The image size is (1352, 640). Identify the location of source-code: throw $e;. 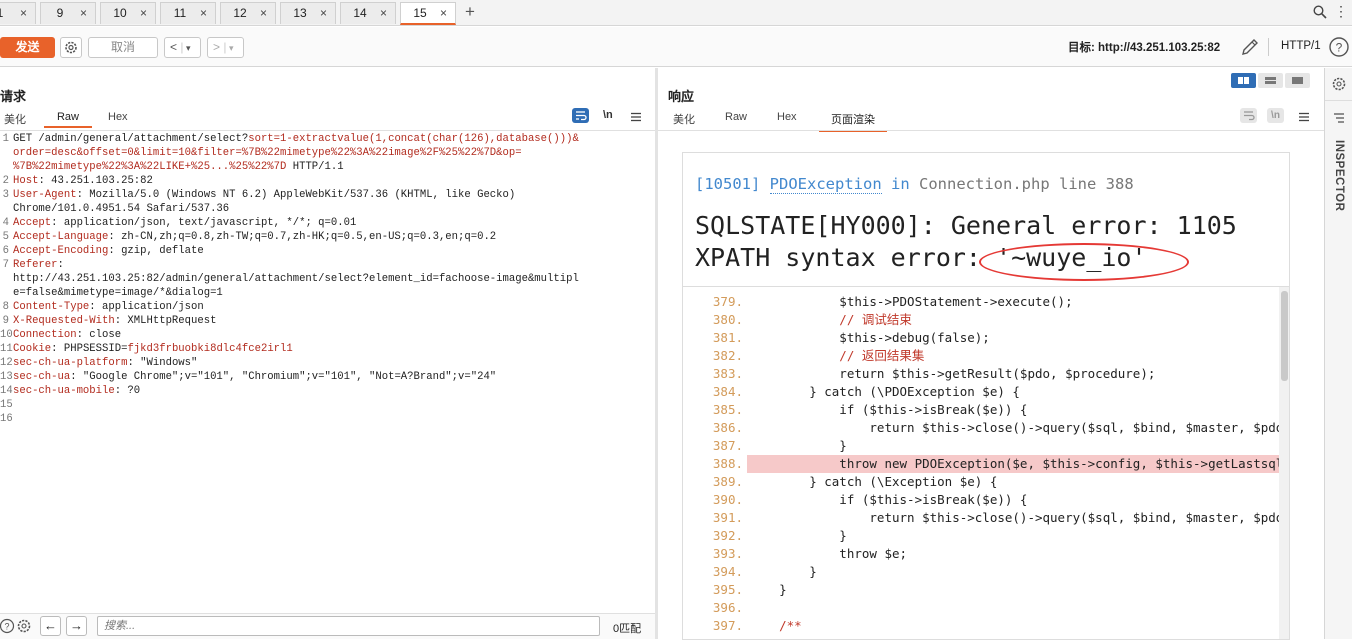
(828, 553).